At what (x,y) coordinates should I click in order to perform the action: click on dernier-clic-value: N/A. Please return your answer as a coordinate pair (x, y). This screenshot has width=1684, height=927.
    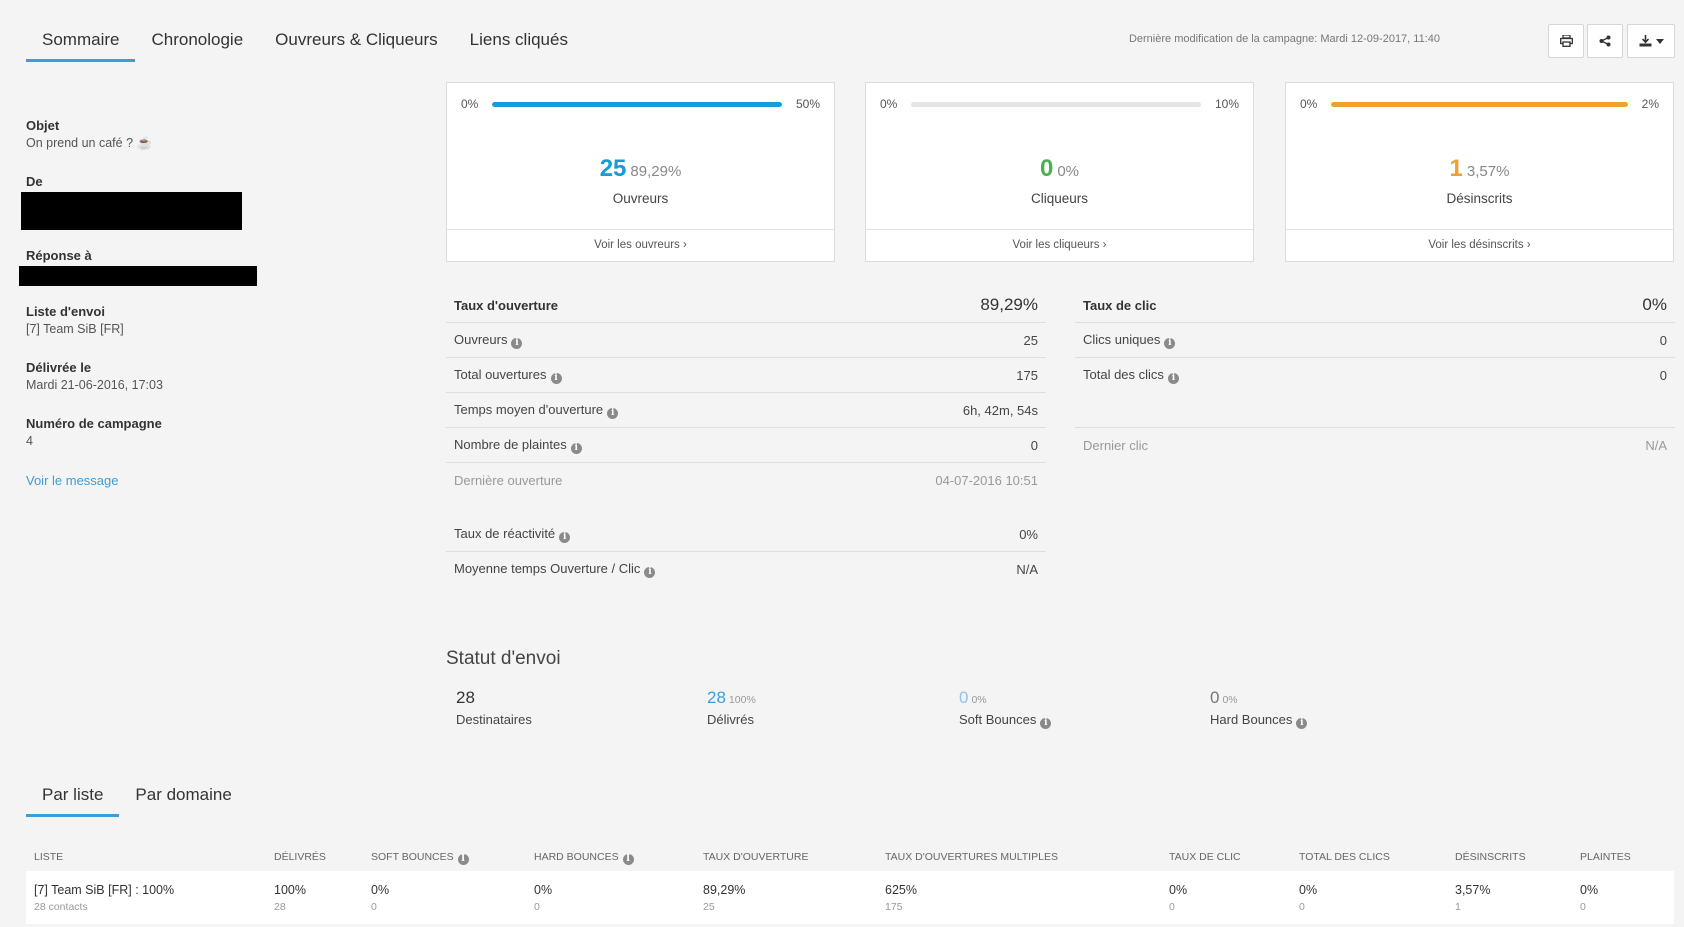
    Looking at the image, I should click on (1656, 445).